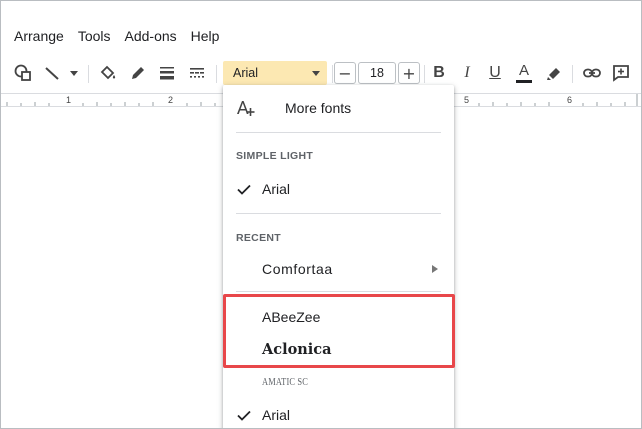 The height and width of the screenshot is (429, 642). What do you see at coordinates (171, 100) in the screenshot?
I see `ruler-number: 2` at bounding box center [171, 100].